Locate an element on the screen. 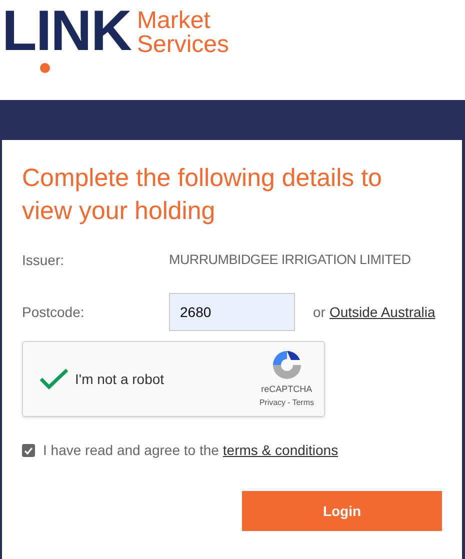 The width and height of the screenshot is (465, 559). issuer-value: MURRUMBIDGEE IRRIGATION LIMITED is located at coordinates (290, 259).